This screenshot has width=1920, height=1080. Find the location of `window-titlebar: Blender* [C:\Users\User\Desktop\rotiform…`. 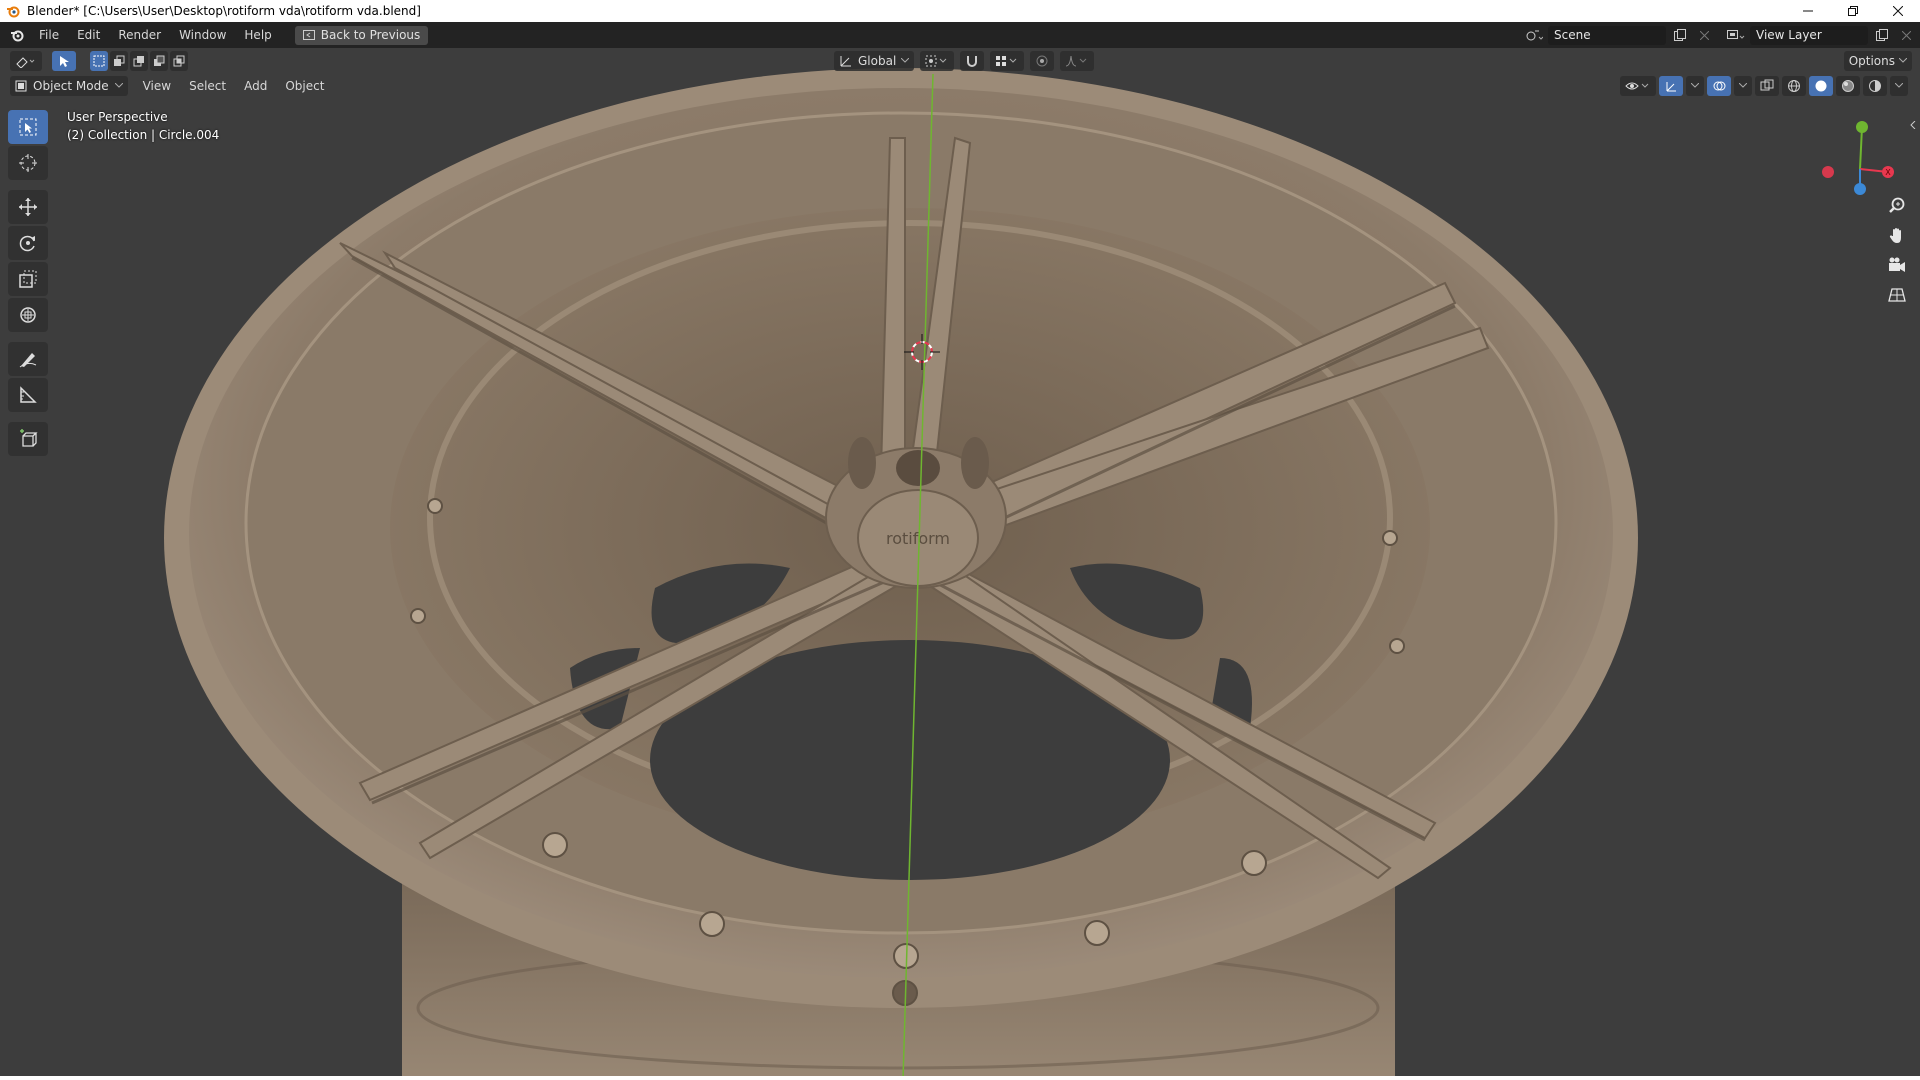

window-titlebar: Blender* [C:\Users\User\Desktop\rotiform… is located at coordinates (960, 11).